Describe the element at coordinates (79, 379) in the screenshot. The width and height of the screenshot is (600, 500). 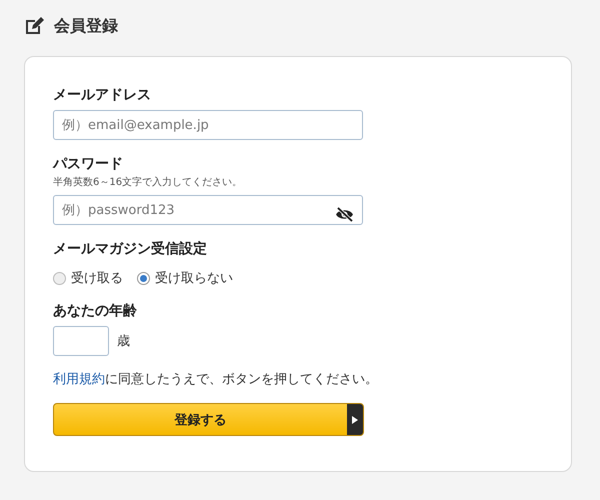
I see `terms-link: 利用規約` at that location.